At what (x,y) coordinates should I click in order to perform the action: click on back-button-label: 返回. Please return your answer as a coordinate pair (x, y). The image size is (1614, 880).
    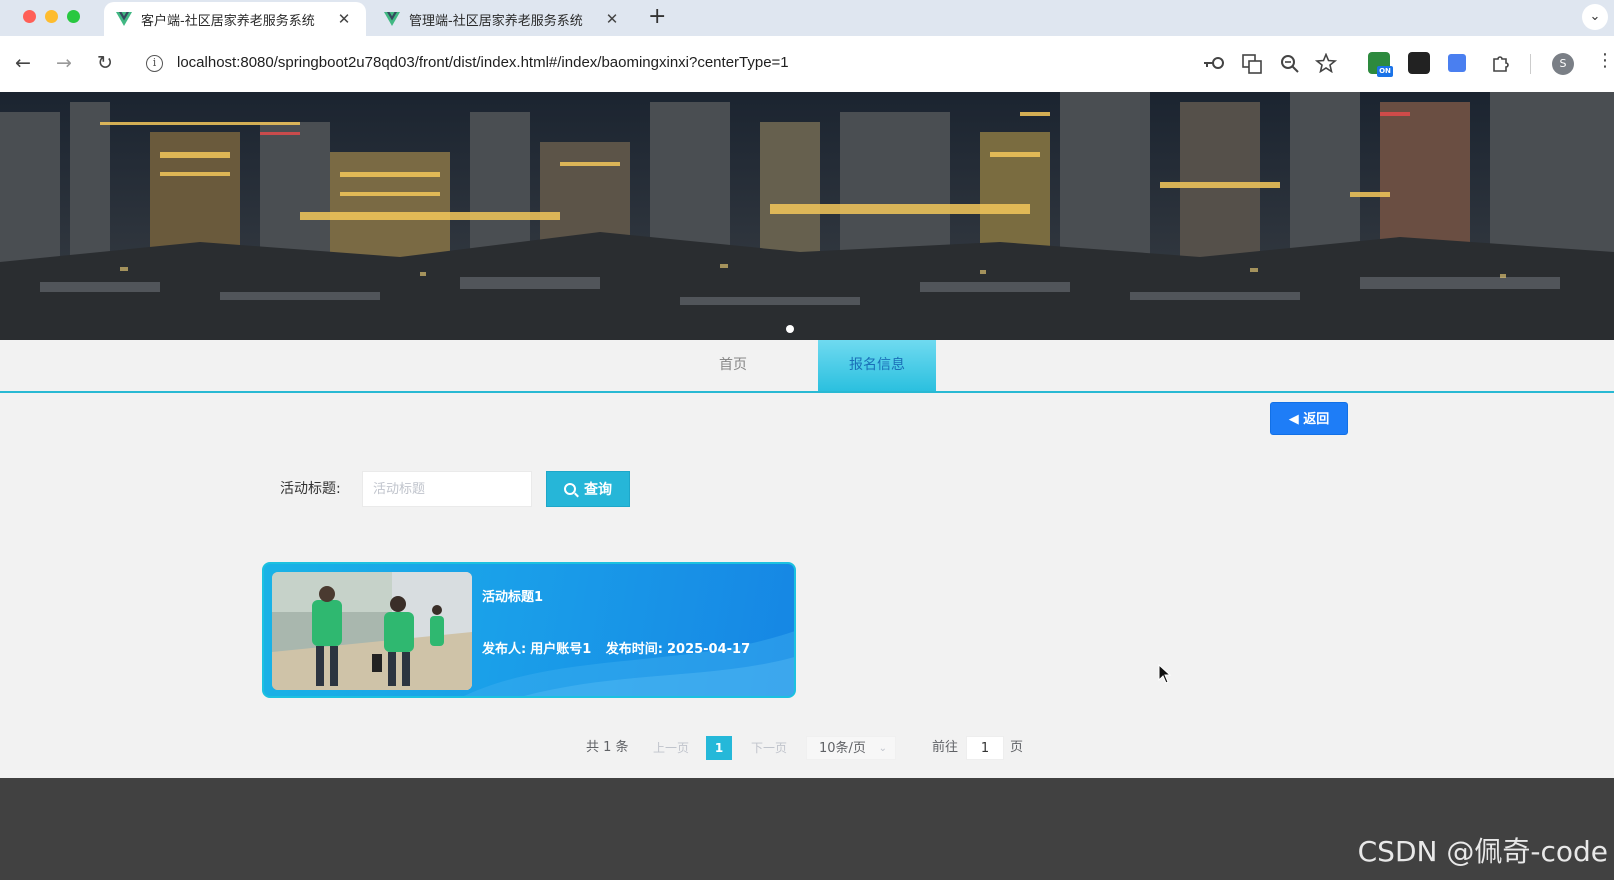
    Looking at the image, I should click on (1316, 419).